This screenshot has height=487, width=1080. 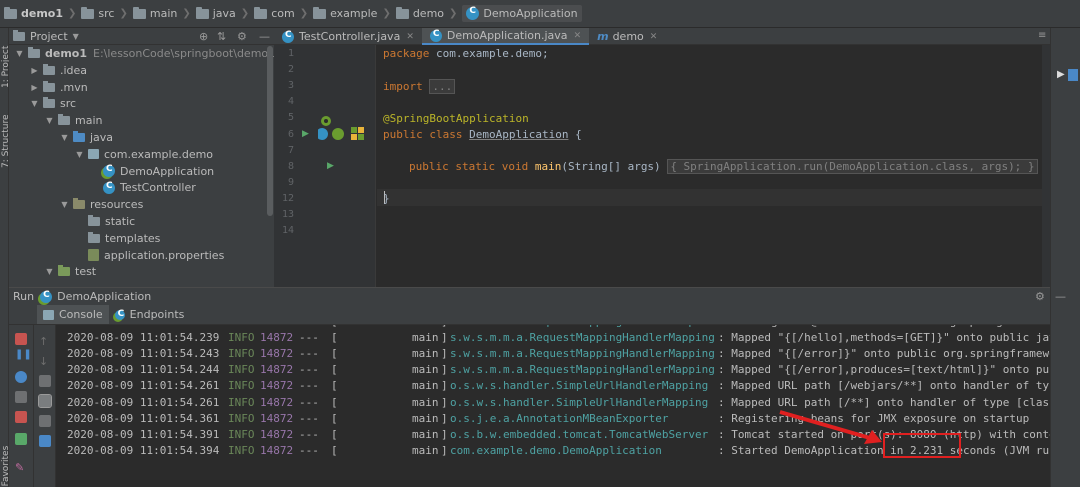 I want to click on breadcrumb-item: demo, so click(x=419, y=13).